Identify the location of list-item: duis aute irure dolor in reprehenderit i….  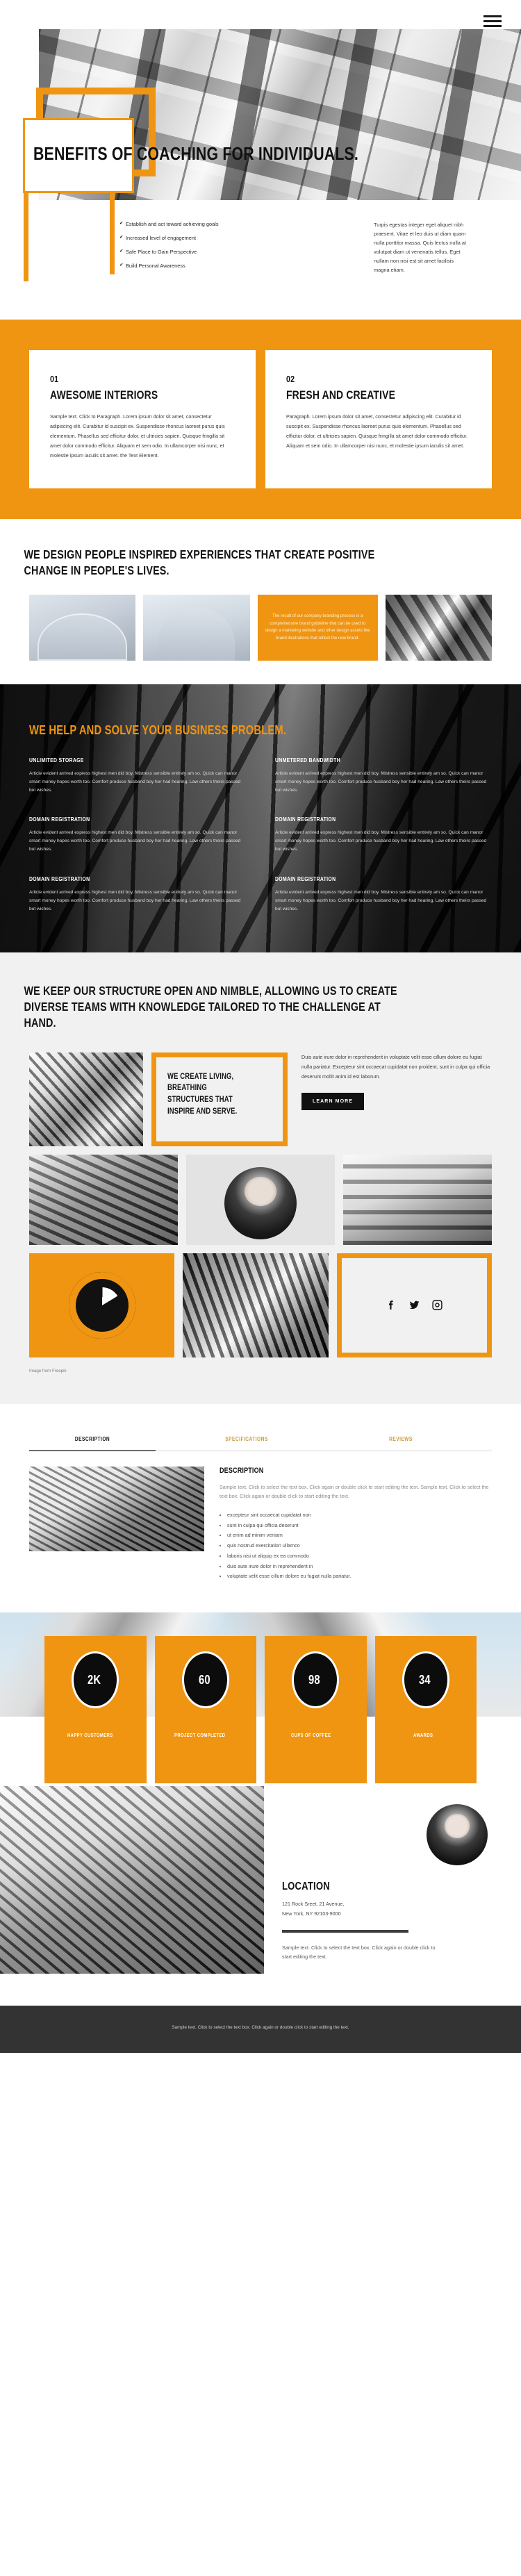
(359, 1567).